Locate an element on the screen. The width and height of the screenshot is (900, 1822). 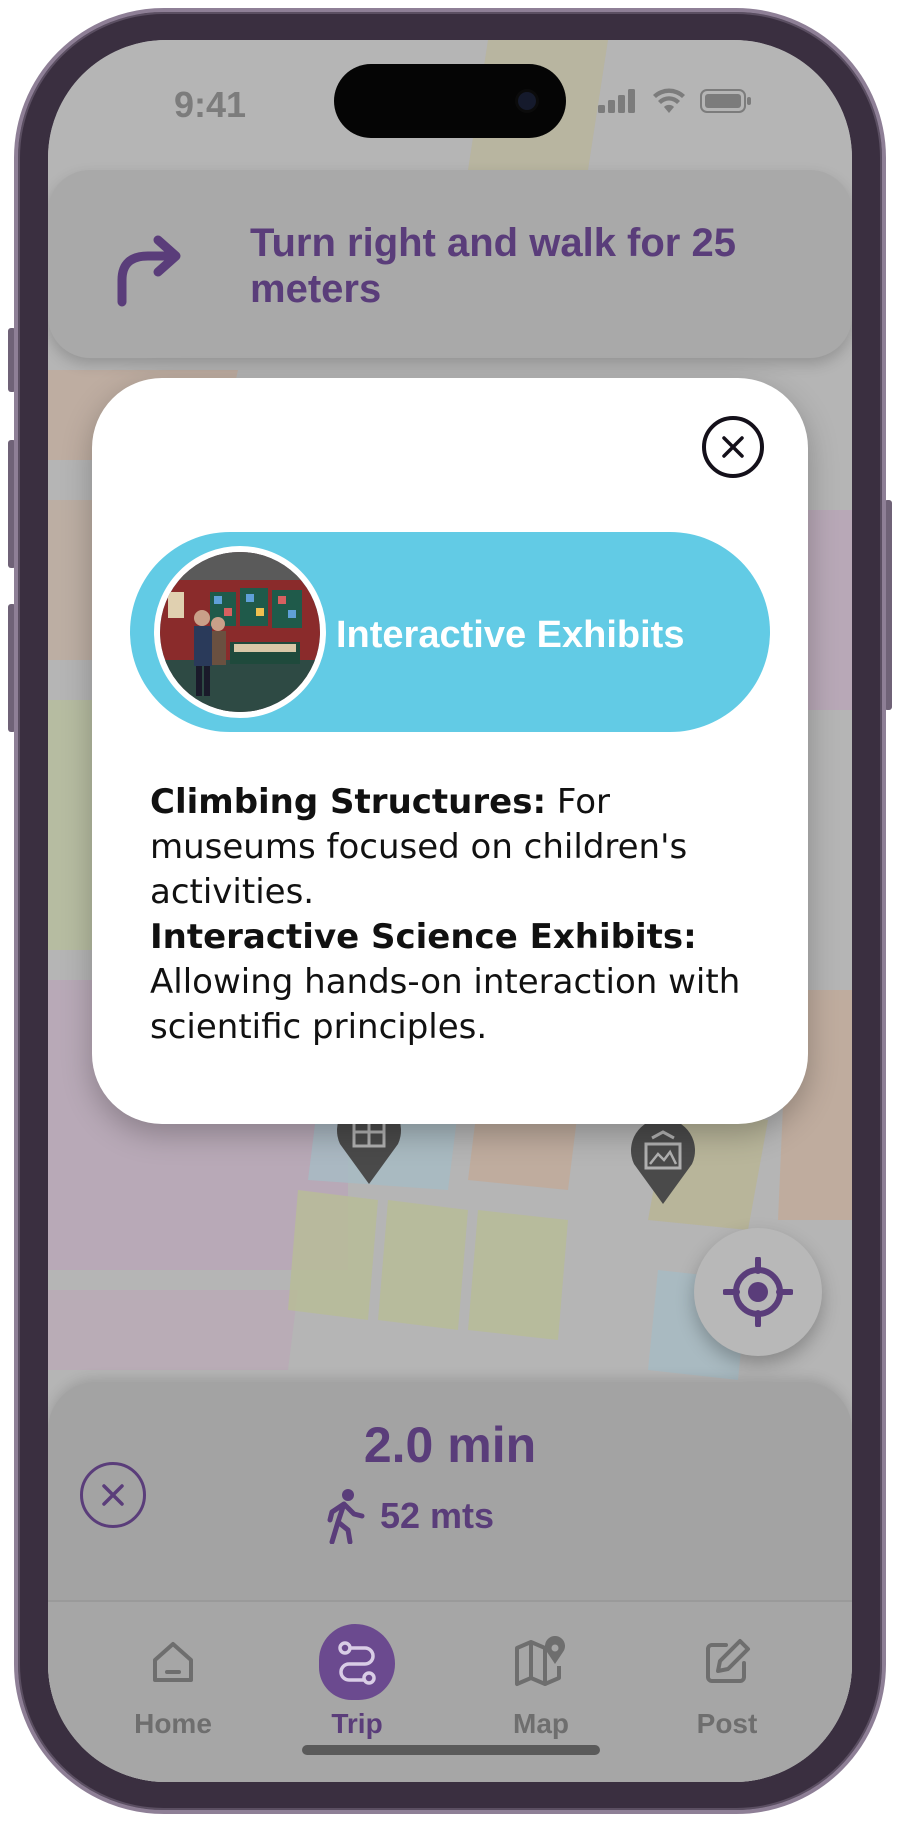
status-icons is located at coordinates (675, 101).